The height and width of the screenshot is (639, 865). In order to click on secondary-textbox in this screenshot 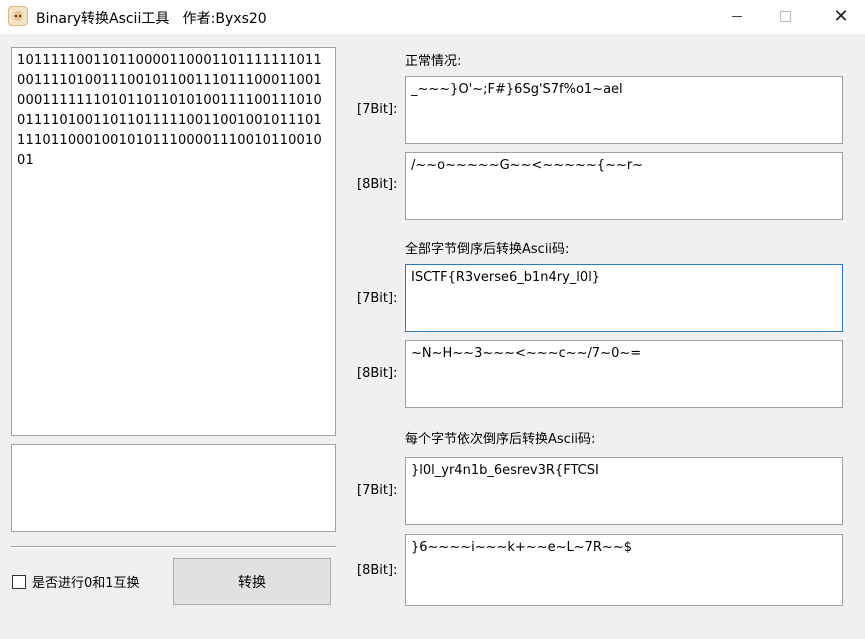, I will do `click(173, 488)`.